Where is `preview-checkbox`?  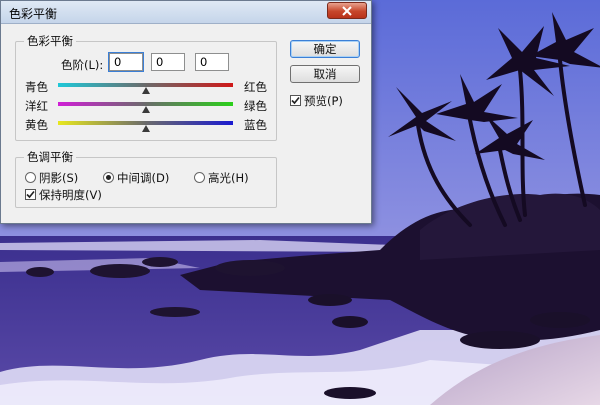 preview-checkbox is located at coordinates (295, 100).